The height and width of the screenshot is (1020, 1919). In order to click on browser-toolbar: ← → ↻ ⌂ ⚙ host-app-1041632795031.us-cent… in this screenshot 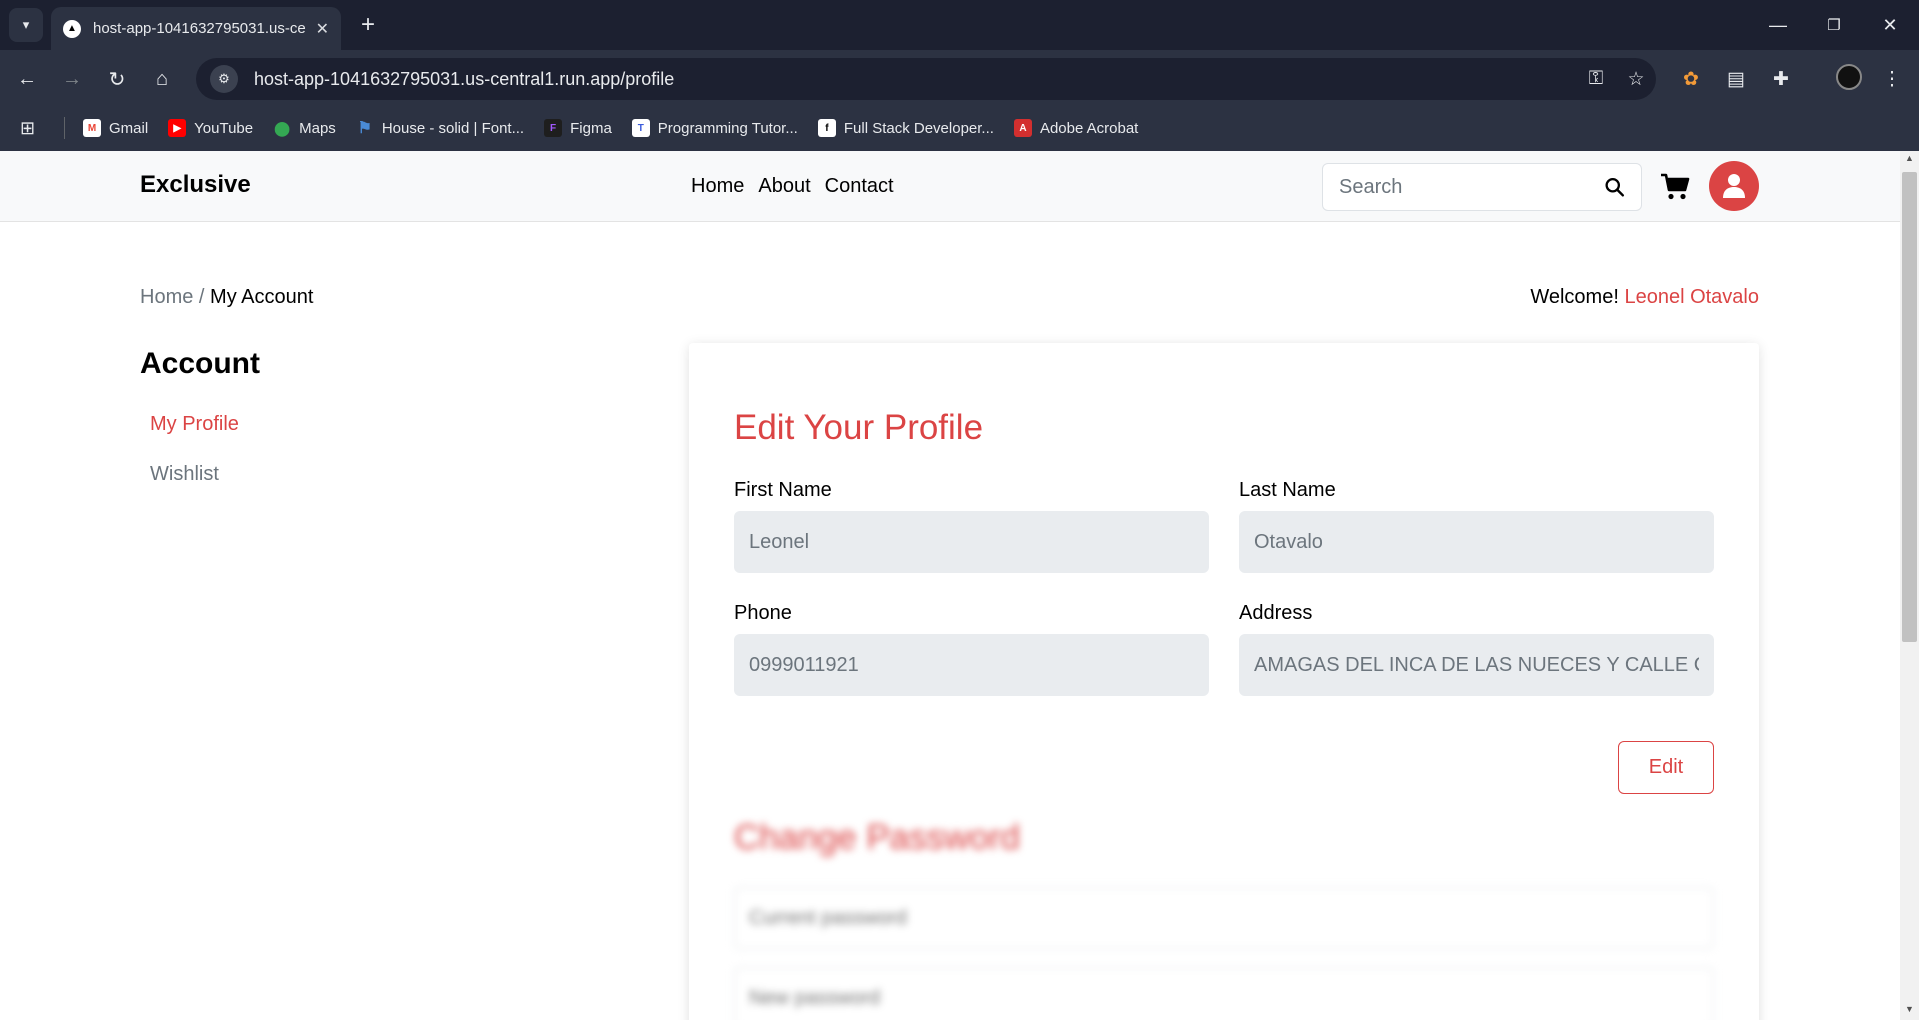, I will do `click(959, 104)`.